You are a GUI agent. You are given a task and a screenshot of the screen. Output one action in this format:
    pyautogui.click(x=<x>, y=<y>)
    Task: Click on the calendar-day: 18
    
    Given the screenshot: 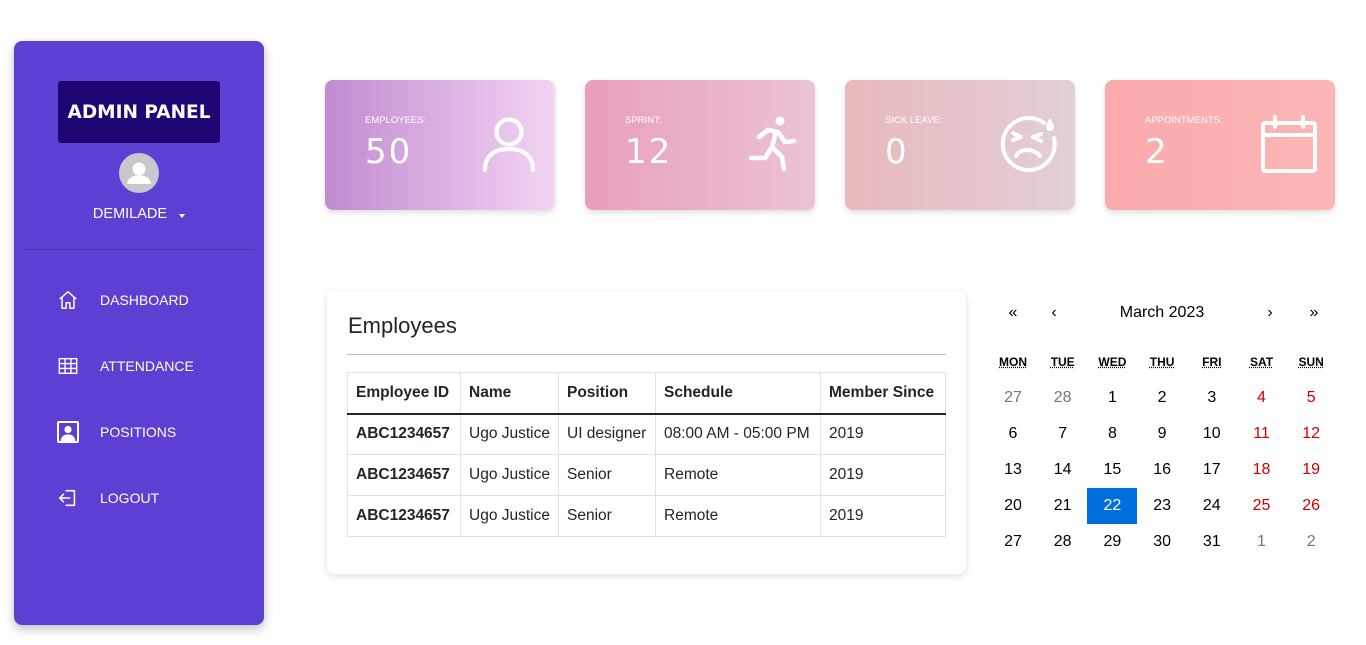 What is the action you would take?
    pyautogui.click(x=1262, y=470)
    